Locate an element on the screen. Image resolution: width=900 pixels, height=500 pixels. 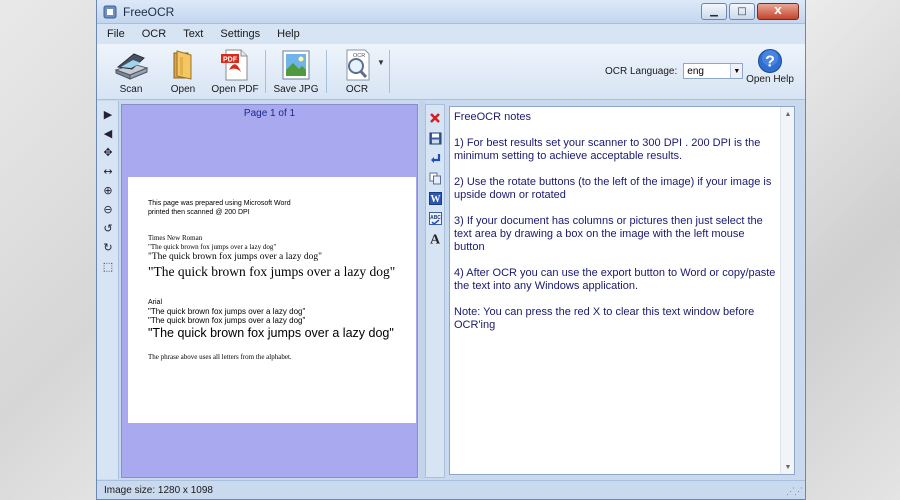
page-indicator: Page 1 of 1 is located at coordinates (269, 113).